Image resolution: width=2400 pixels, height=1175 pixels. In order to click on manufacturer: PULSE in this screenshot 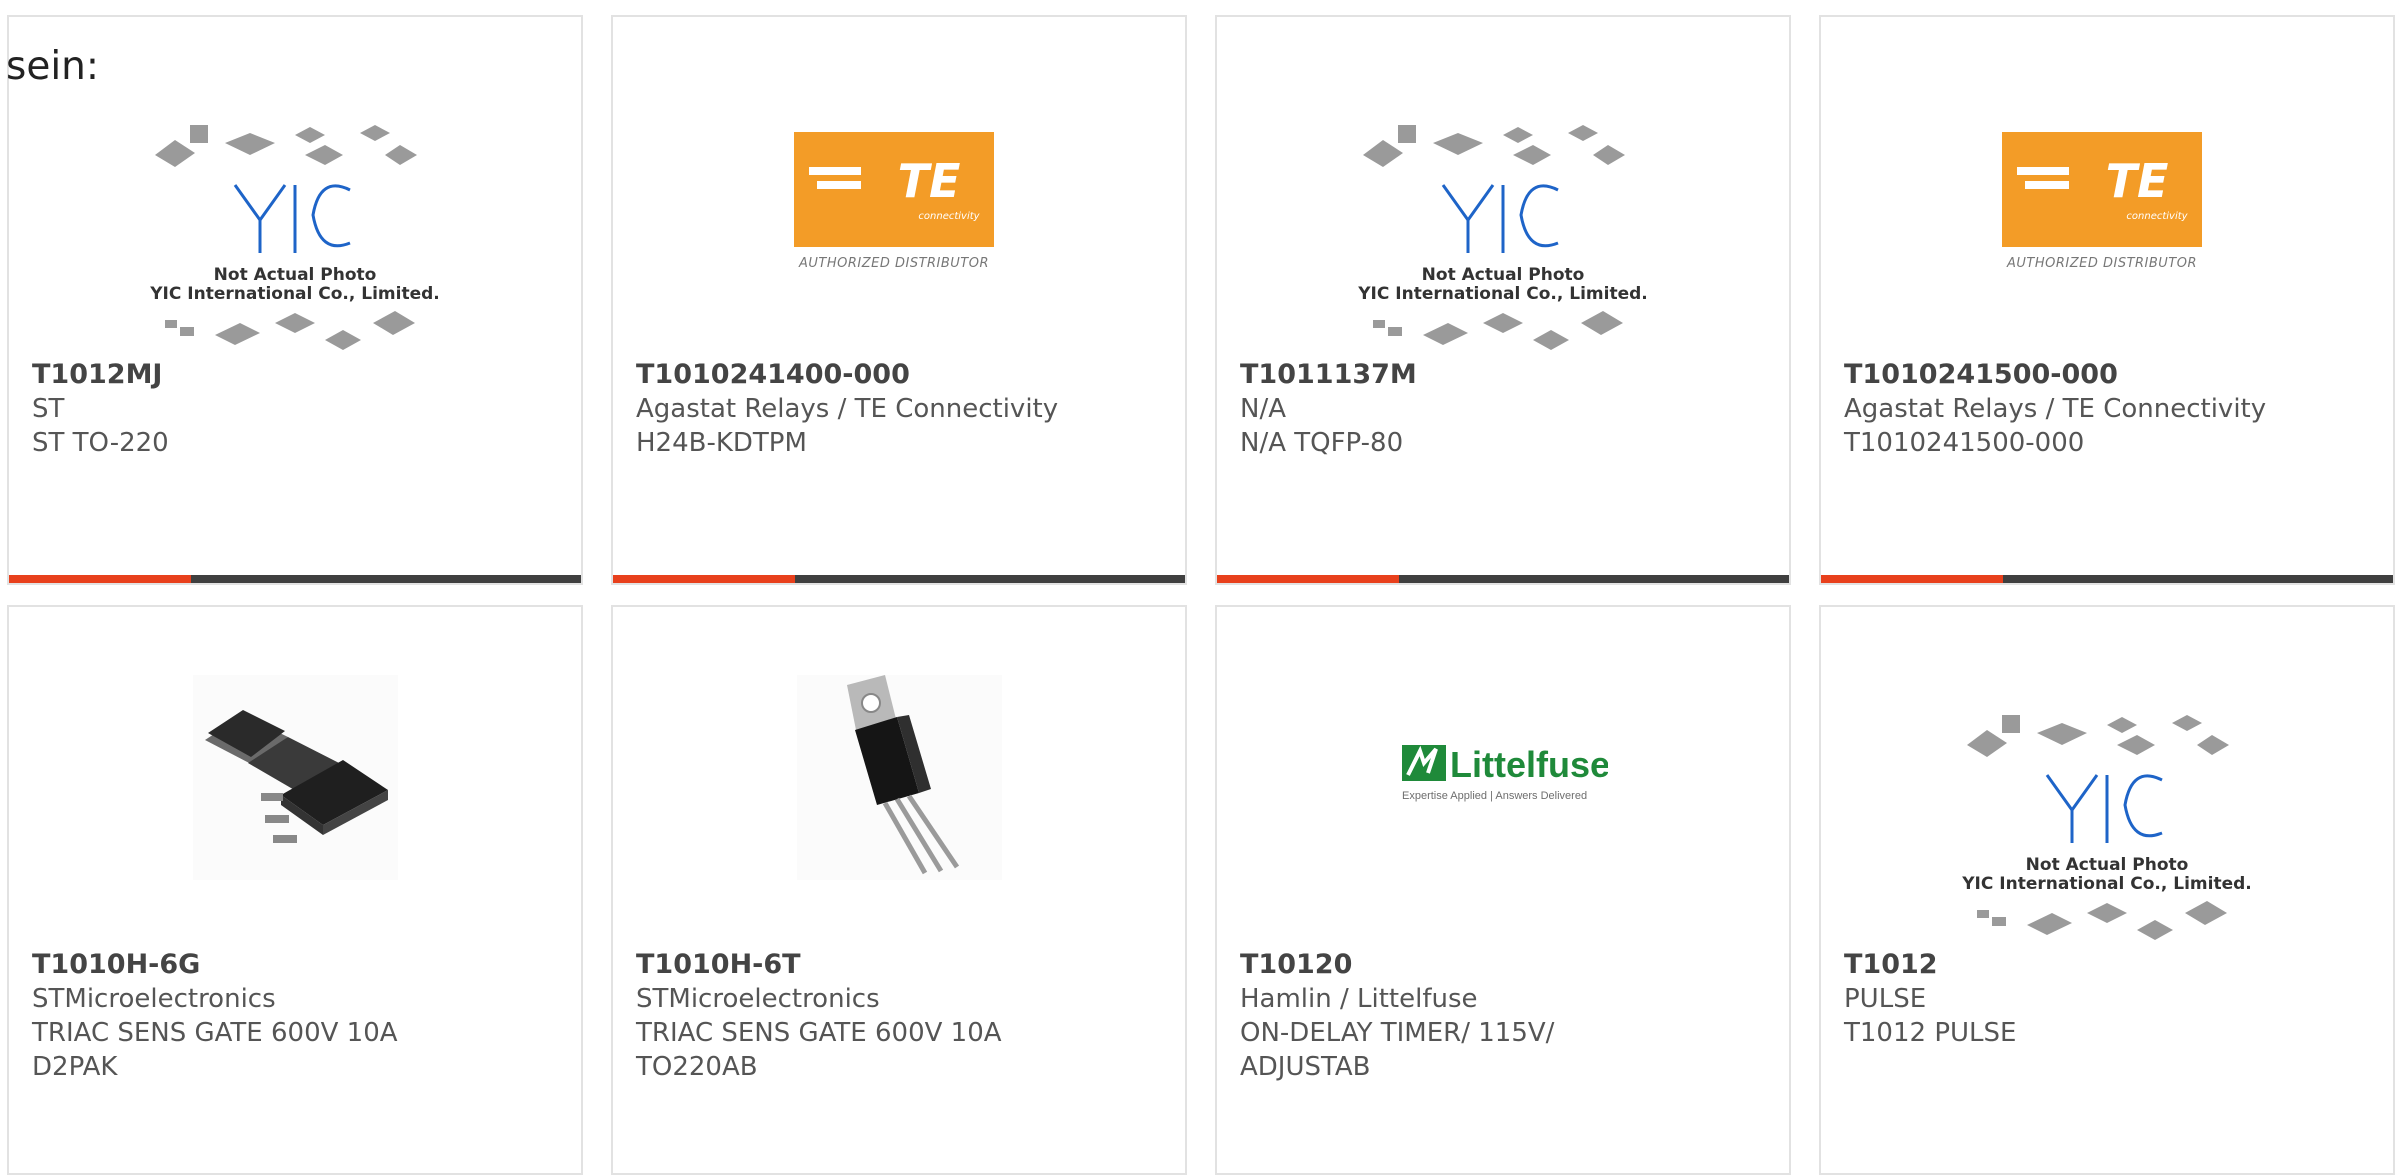, I will do `click(1885, 999)`.